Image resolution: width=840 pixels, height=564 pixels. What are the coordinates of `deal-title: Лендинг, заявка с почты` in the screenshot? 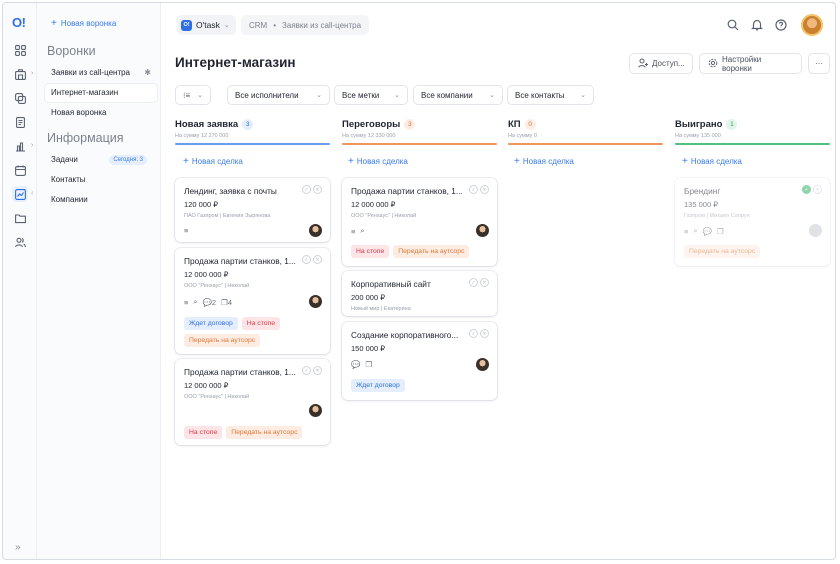 It's located at (230, 191).